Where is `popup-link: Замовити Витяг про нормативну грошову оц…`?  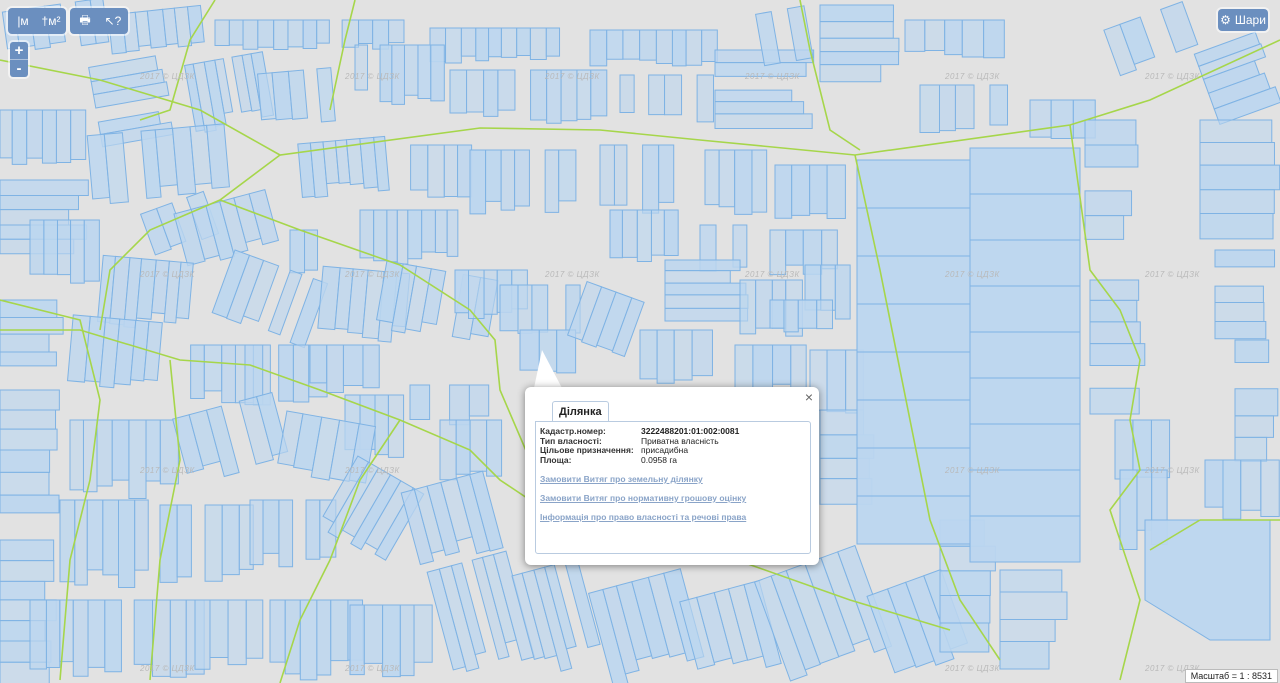
popup-link: Замовити Витяг про нормативну грошову оц… is located at coordinates (643, 498).